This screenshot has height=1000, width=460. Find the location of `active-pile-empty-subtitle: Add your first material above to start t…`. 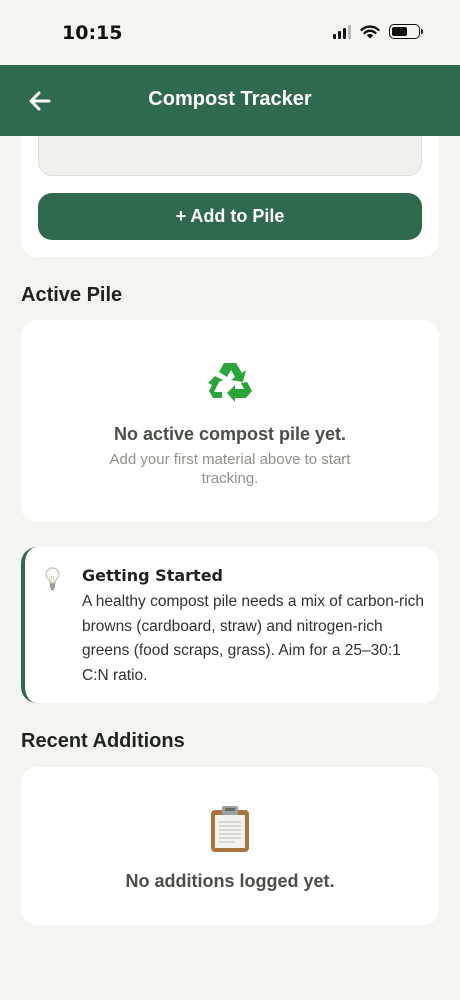

active-pile-empty-subtitle: Add your first material above to start t… is located at coordinates (230, 469).